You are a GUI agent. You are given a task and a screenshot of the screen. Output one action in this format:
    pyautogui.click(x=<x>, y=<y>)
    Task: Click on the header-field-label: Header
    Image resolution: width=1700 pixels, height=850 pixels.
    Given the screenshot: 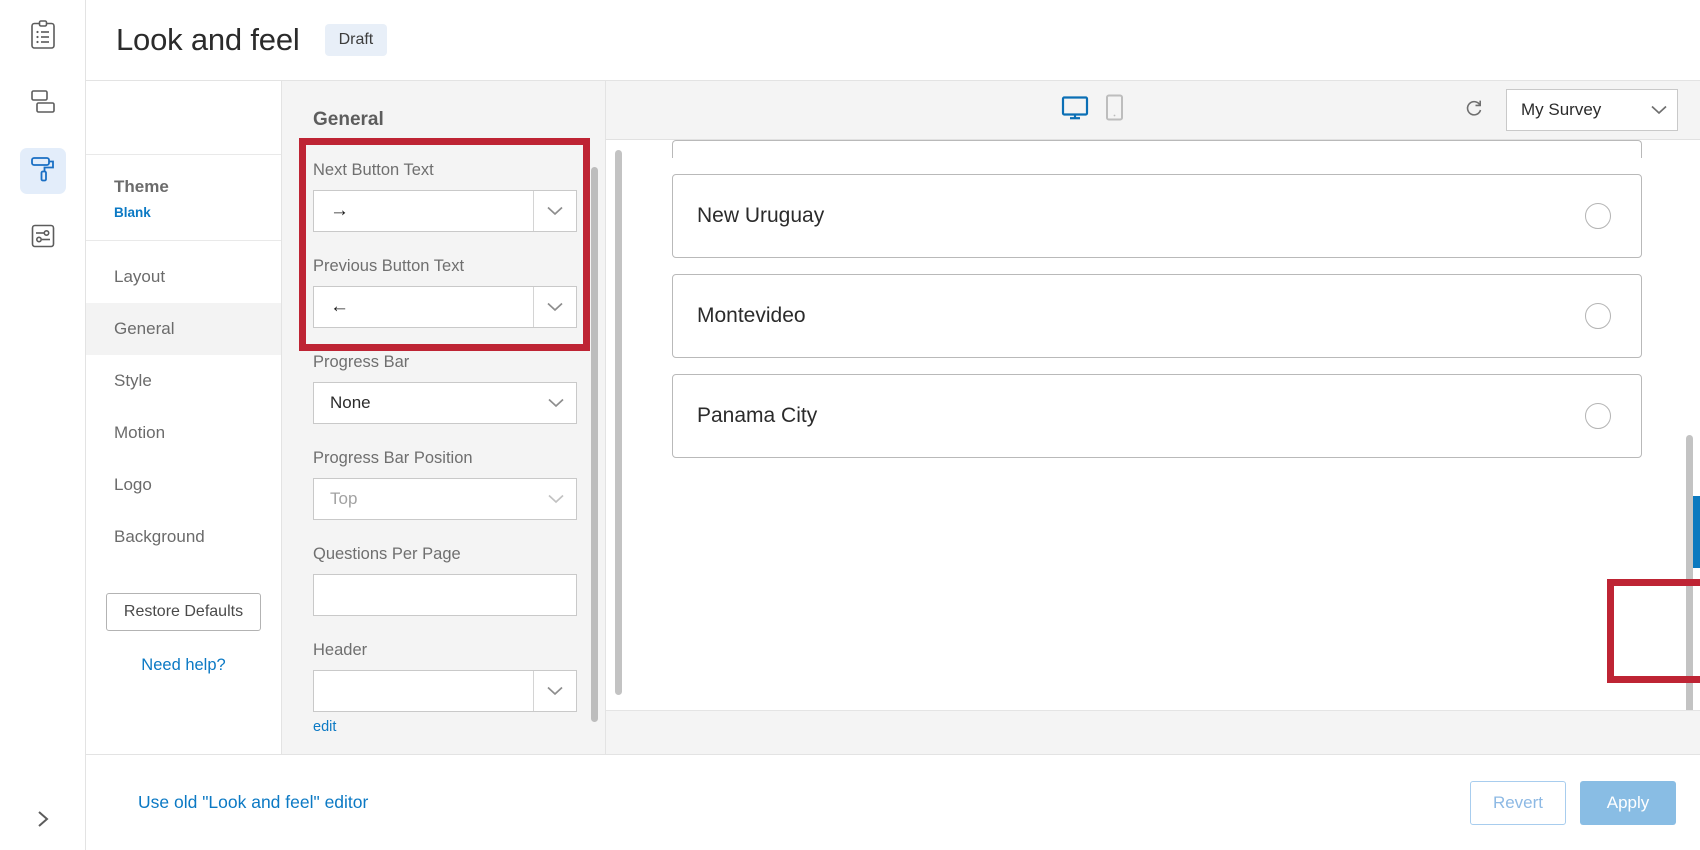 What is the action you would take?
    pyautogui.click(x=340, y=650)
    